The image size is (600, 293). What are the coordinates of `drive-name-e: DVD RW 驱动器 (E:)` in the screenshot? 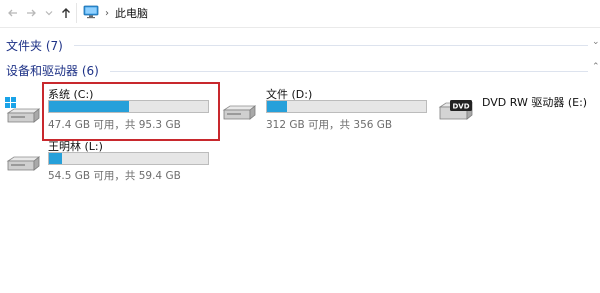 It's located at (535, 102).